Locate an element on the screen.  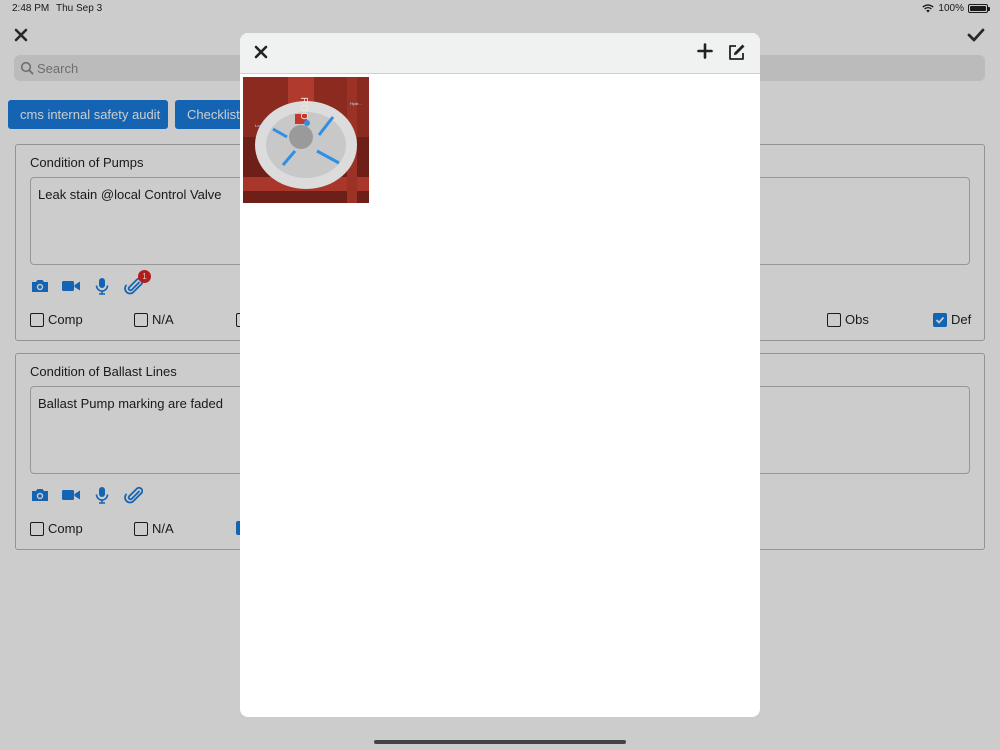
edit-icon is located at coordinates (736, 52).